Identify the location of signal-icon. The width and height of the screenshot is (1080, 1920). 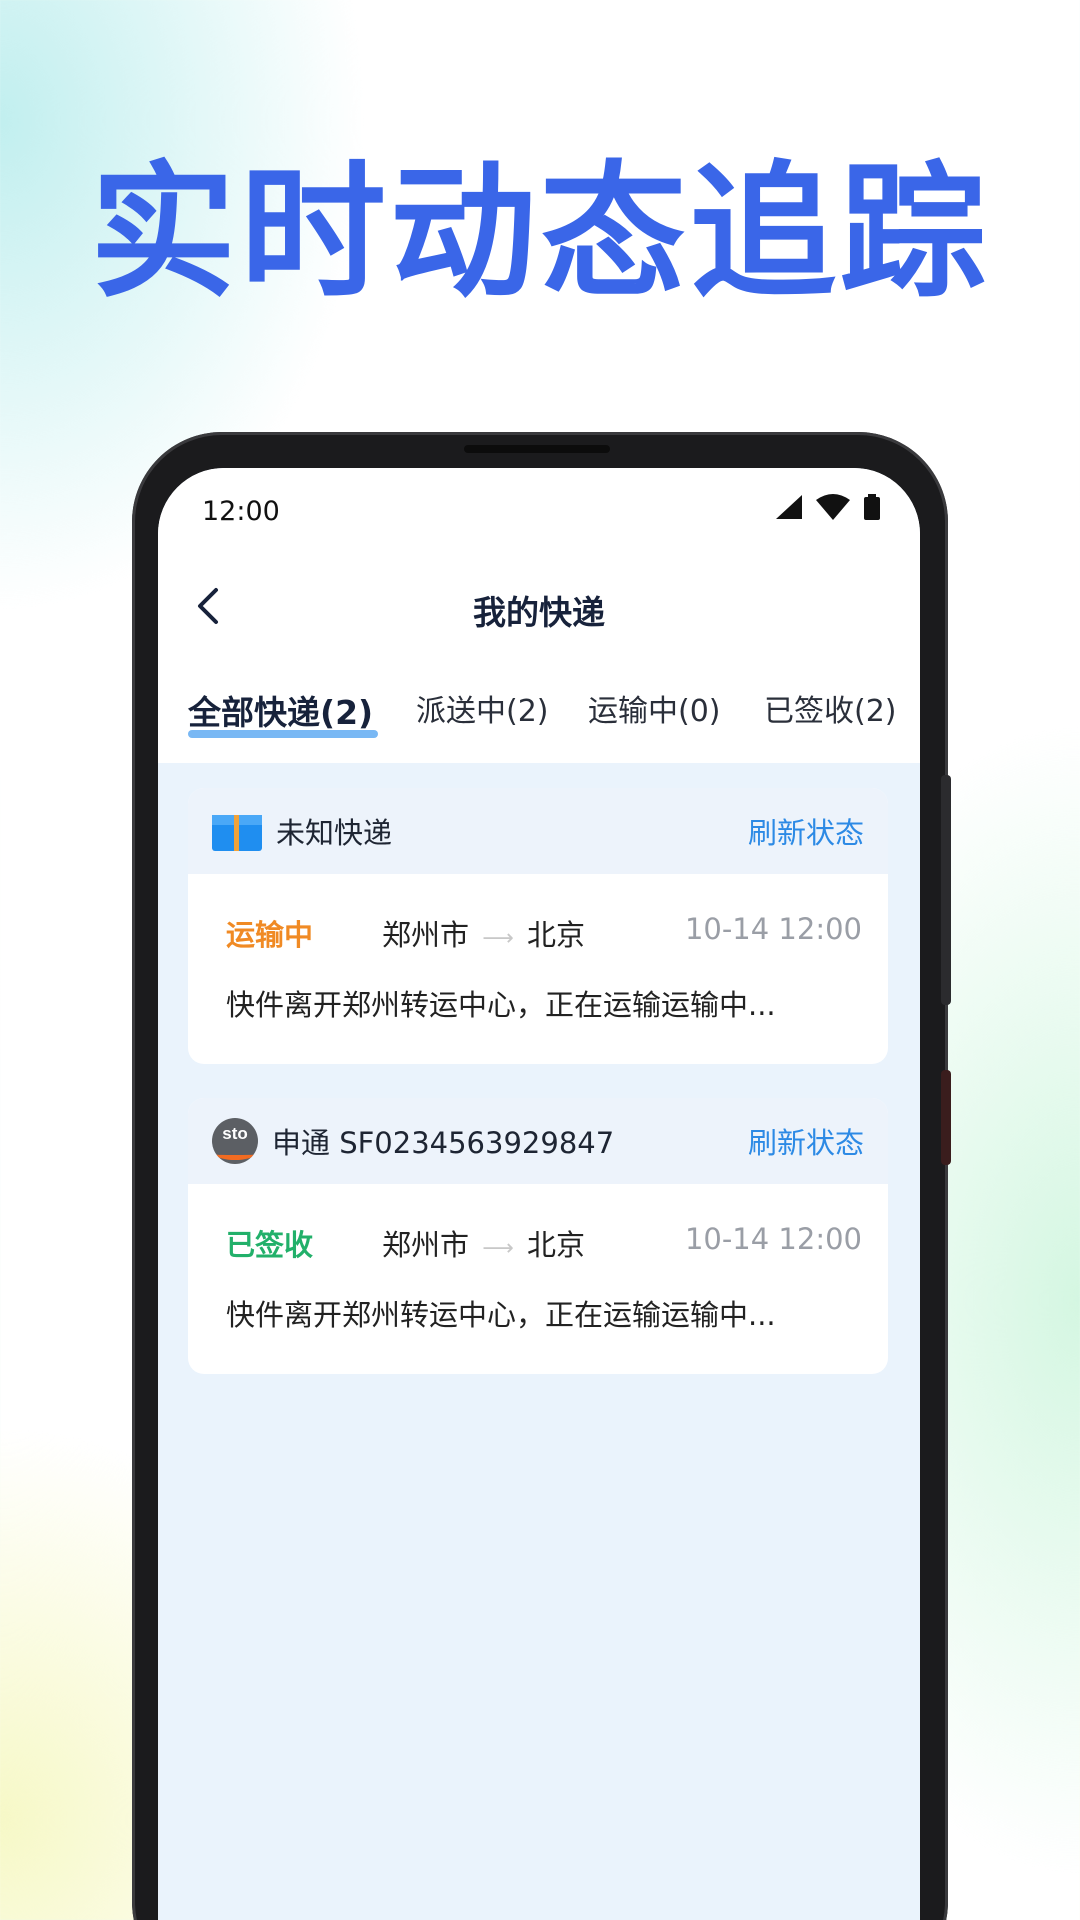
(789, 507).